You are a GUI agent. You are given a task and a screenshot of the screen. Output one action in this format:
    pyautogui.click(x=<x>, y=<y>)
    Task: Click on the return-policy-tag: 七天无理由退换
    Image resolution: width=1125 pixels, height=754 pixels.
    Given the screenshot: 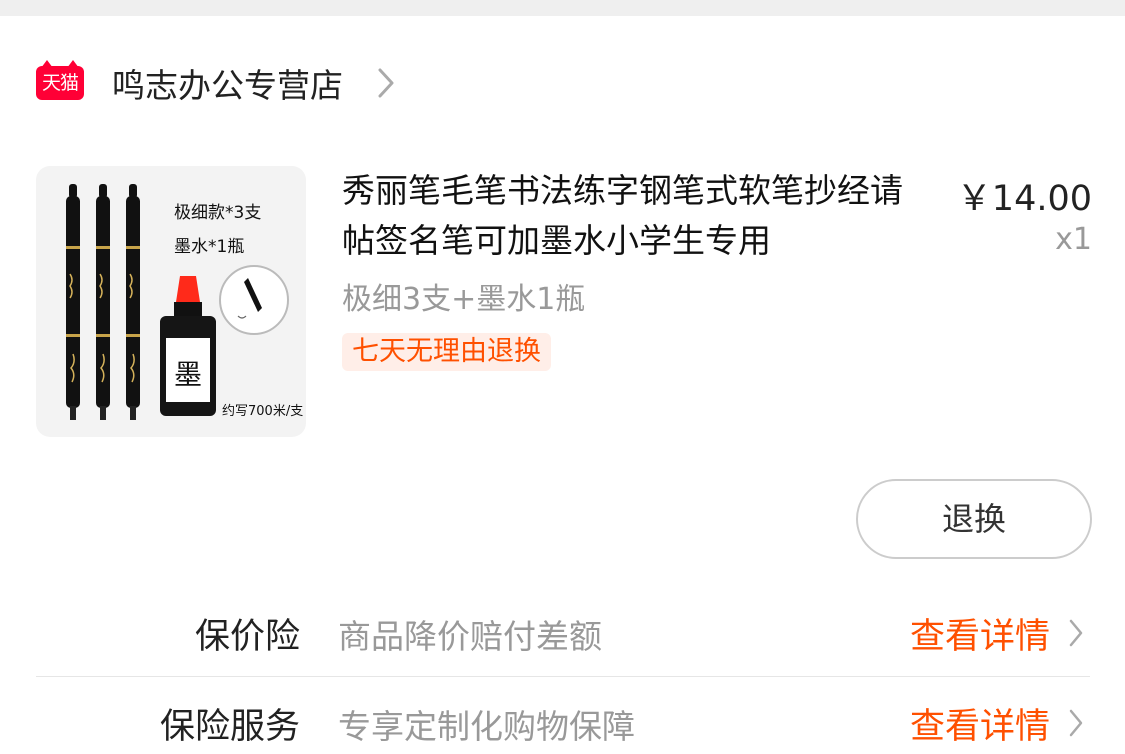 What is the action you would take?
    pyautogui.click(x=446, y=352)
    